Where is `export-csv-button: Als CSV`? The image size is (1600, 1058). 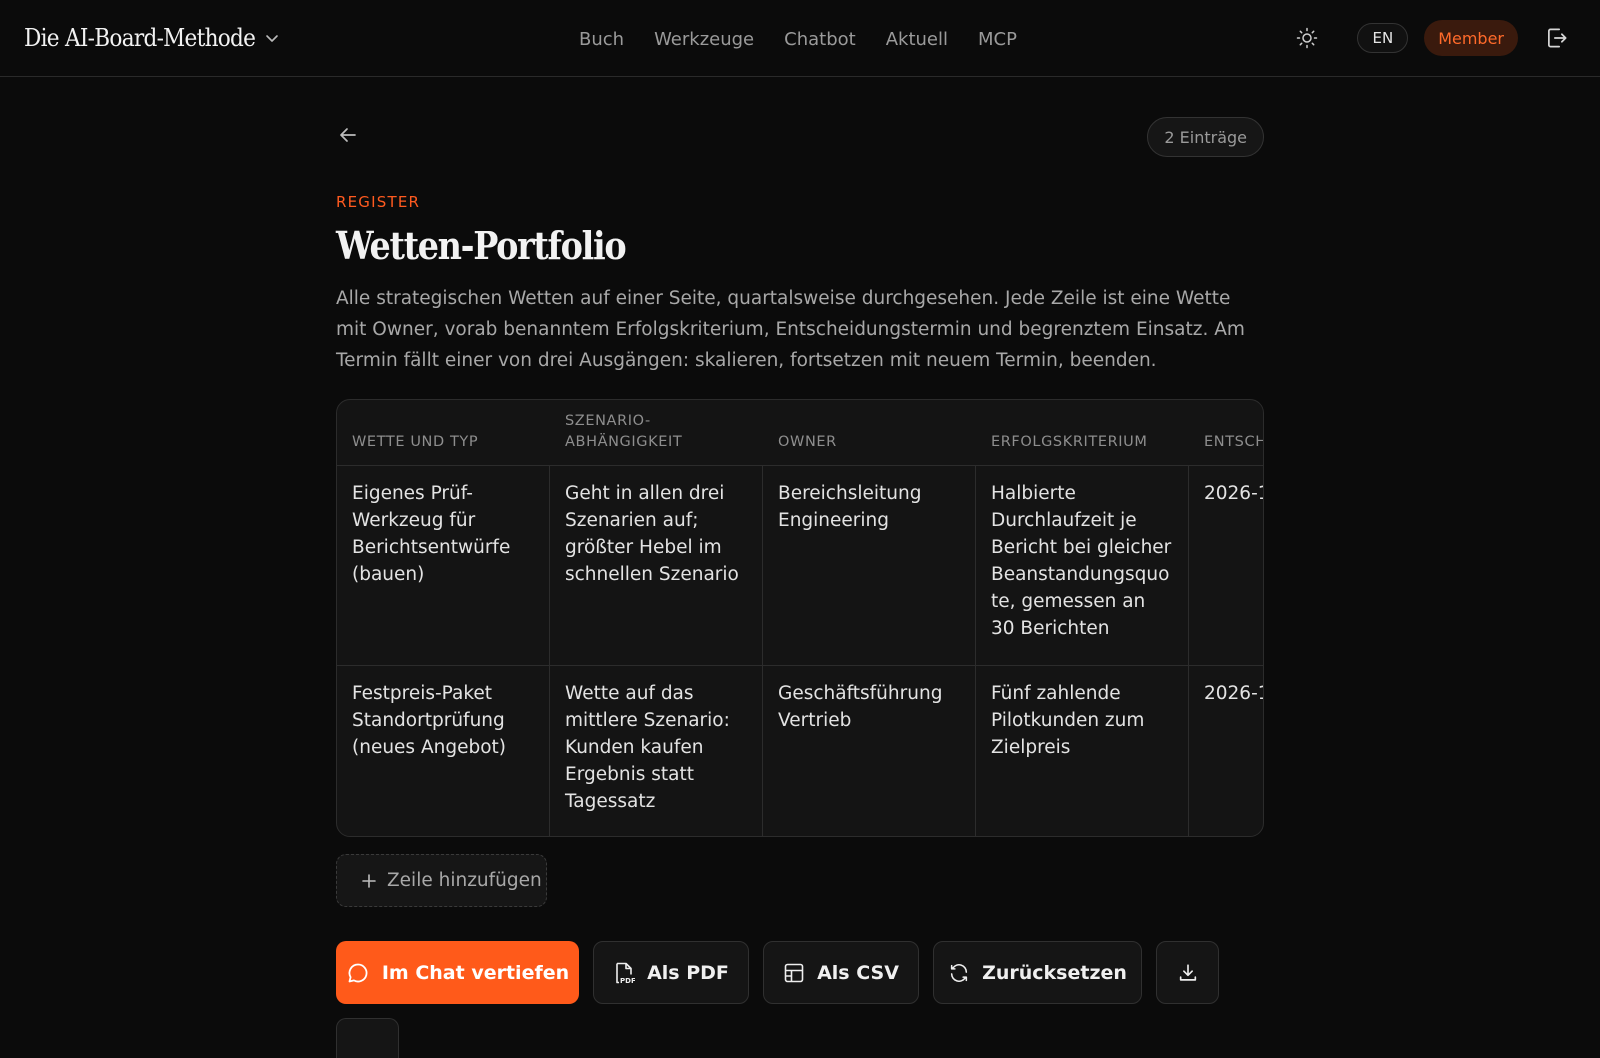 export-csv-button: Als CSV is located at coordinates (841, 972).